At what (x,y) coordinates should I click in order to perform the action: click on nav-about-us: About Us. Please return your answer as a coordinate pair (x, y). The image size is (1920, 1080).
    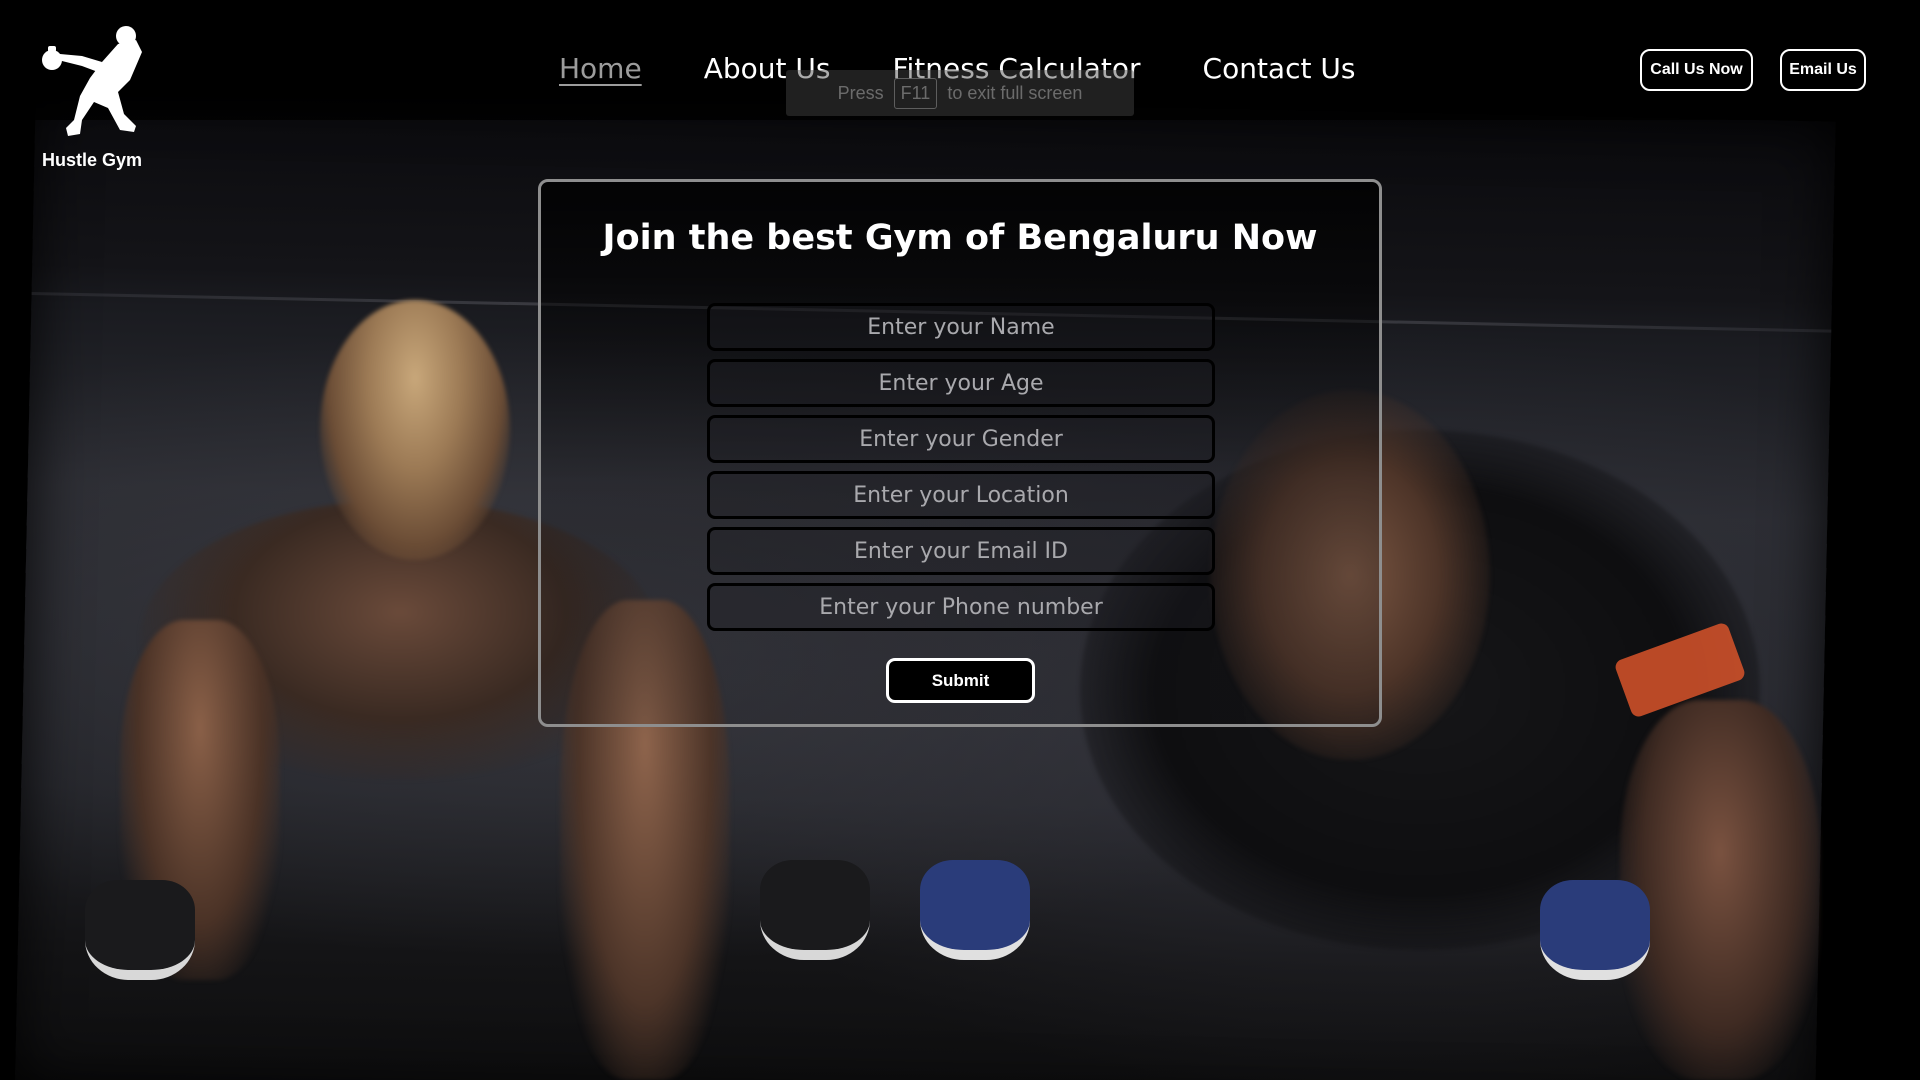
    Looking at the image, I should click on (767, 68).